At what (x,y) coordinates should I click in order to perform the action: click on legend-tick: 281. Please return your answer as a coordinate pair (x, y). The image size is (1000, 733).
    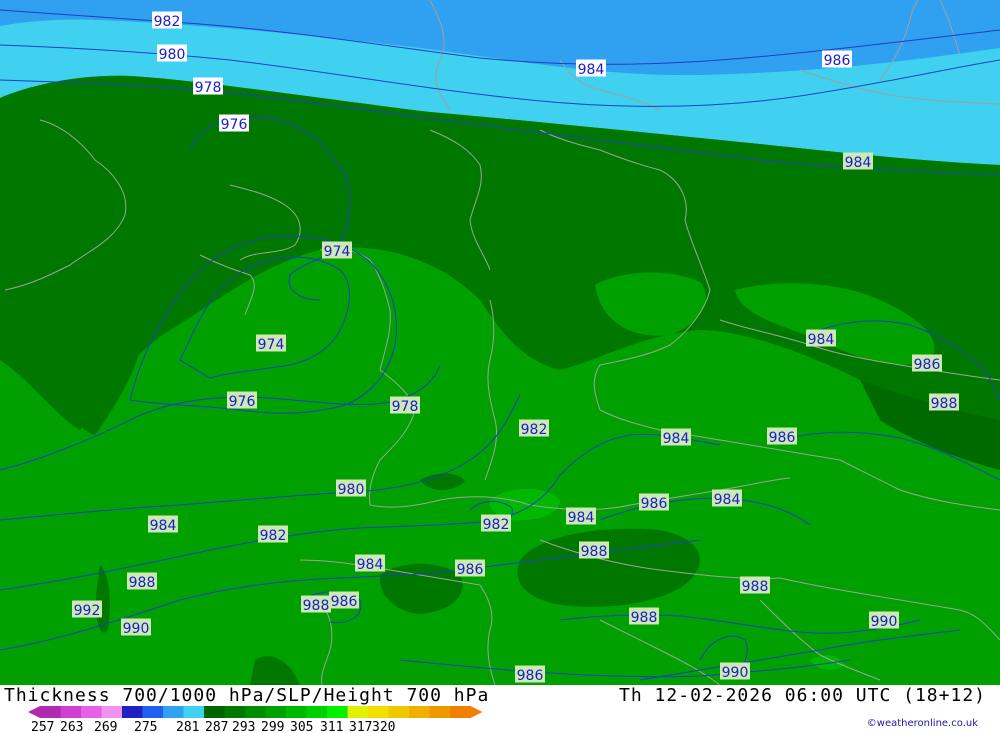
    Looking at the image, I should click on (187, 726).